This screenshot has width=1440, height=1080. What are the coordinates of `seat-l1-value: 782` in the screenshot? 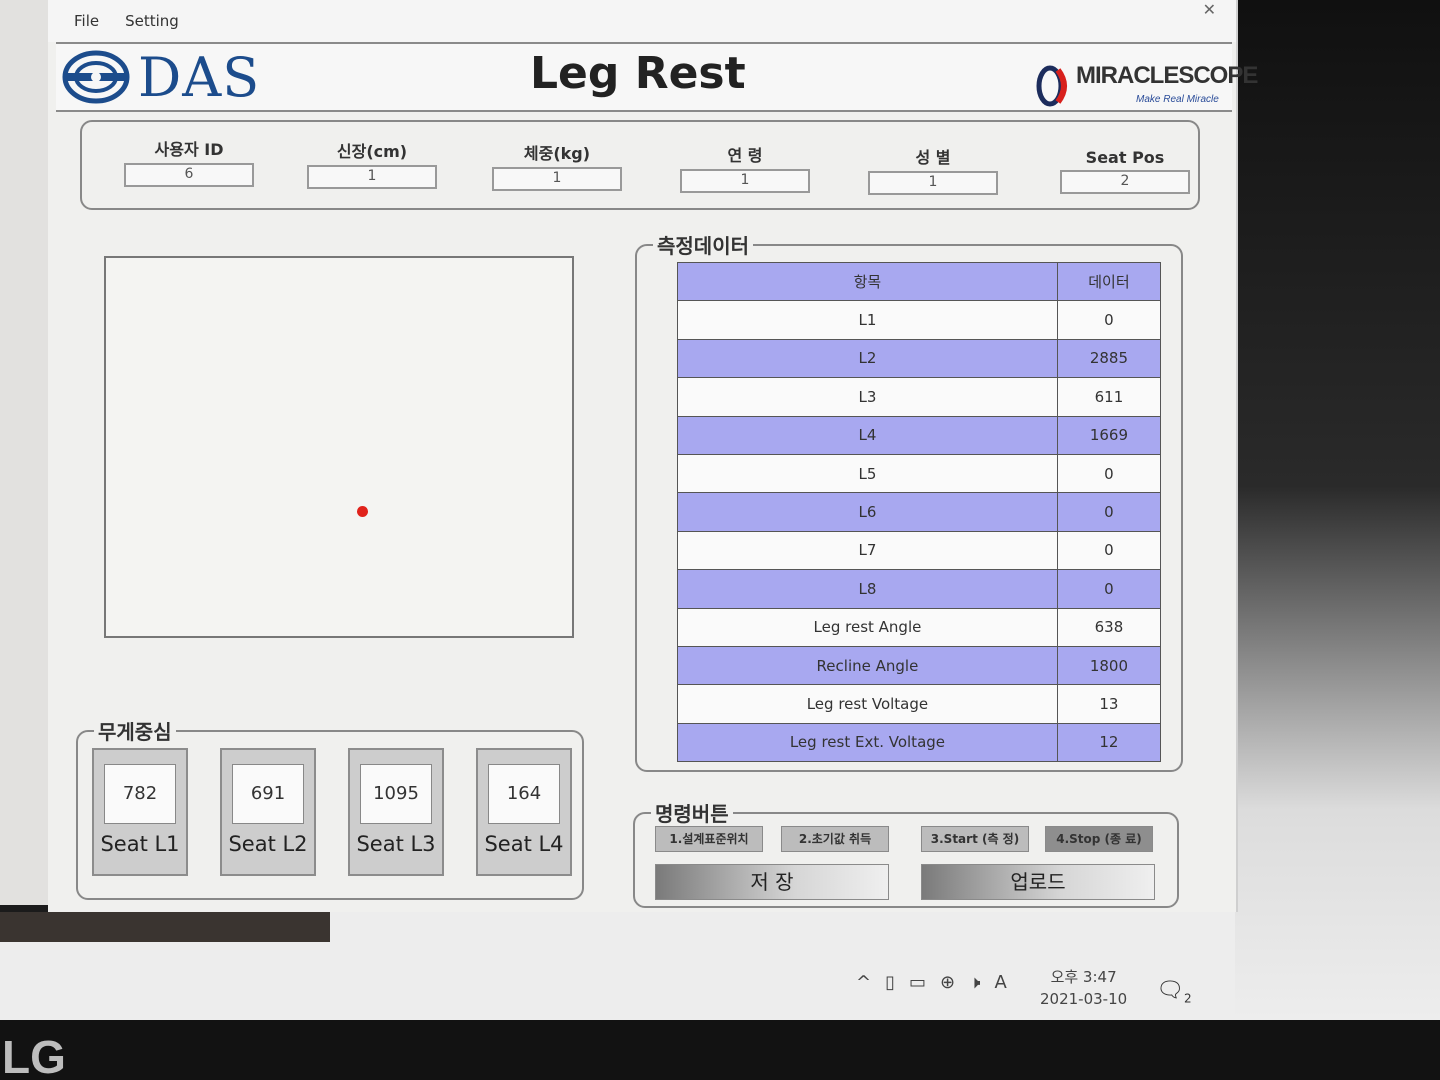 It's located at (140, 794).